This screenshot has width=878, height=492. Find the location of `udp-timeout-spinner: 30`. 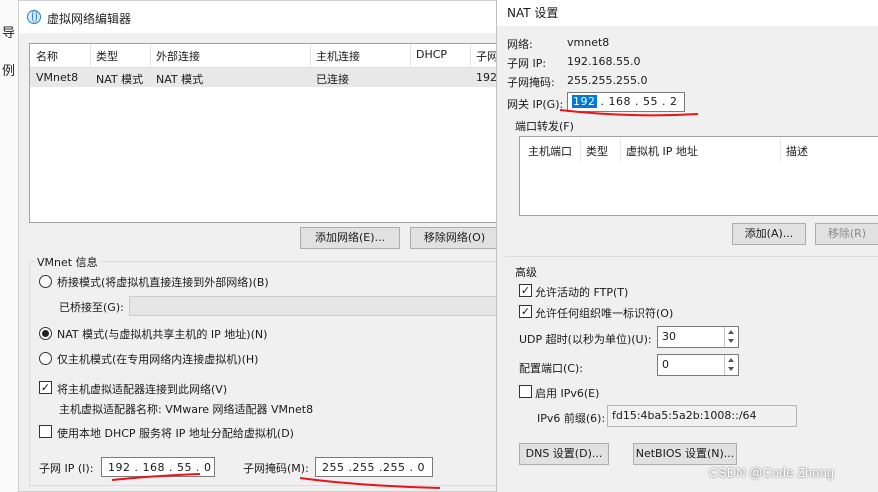

udp-timeout-spinner: 30 is located at coordinates (698, 337).